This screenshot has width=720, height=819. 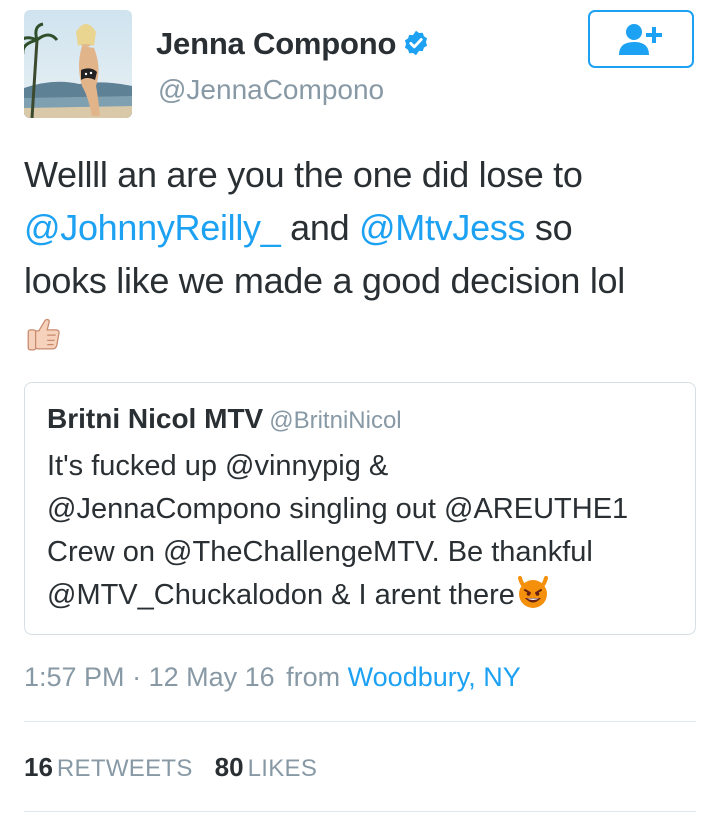 I want to click on retweets-count: 16, so click(x=38, y=767).